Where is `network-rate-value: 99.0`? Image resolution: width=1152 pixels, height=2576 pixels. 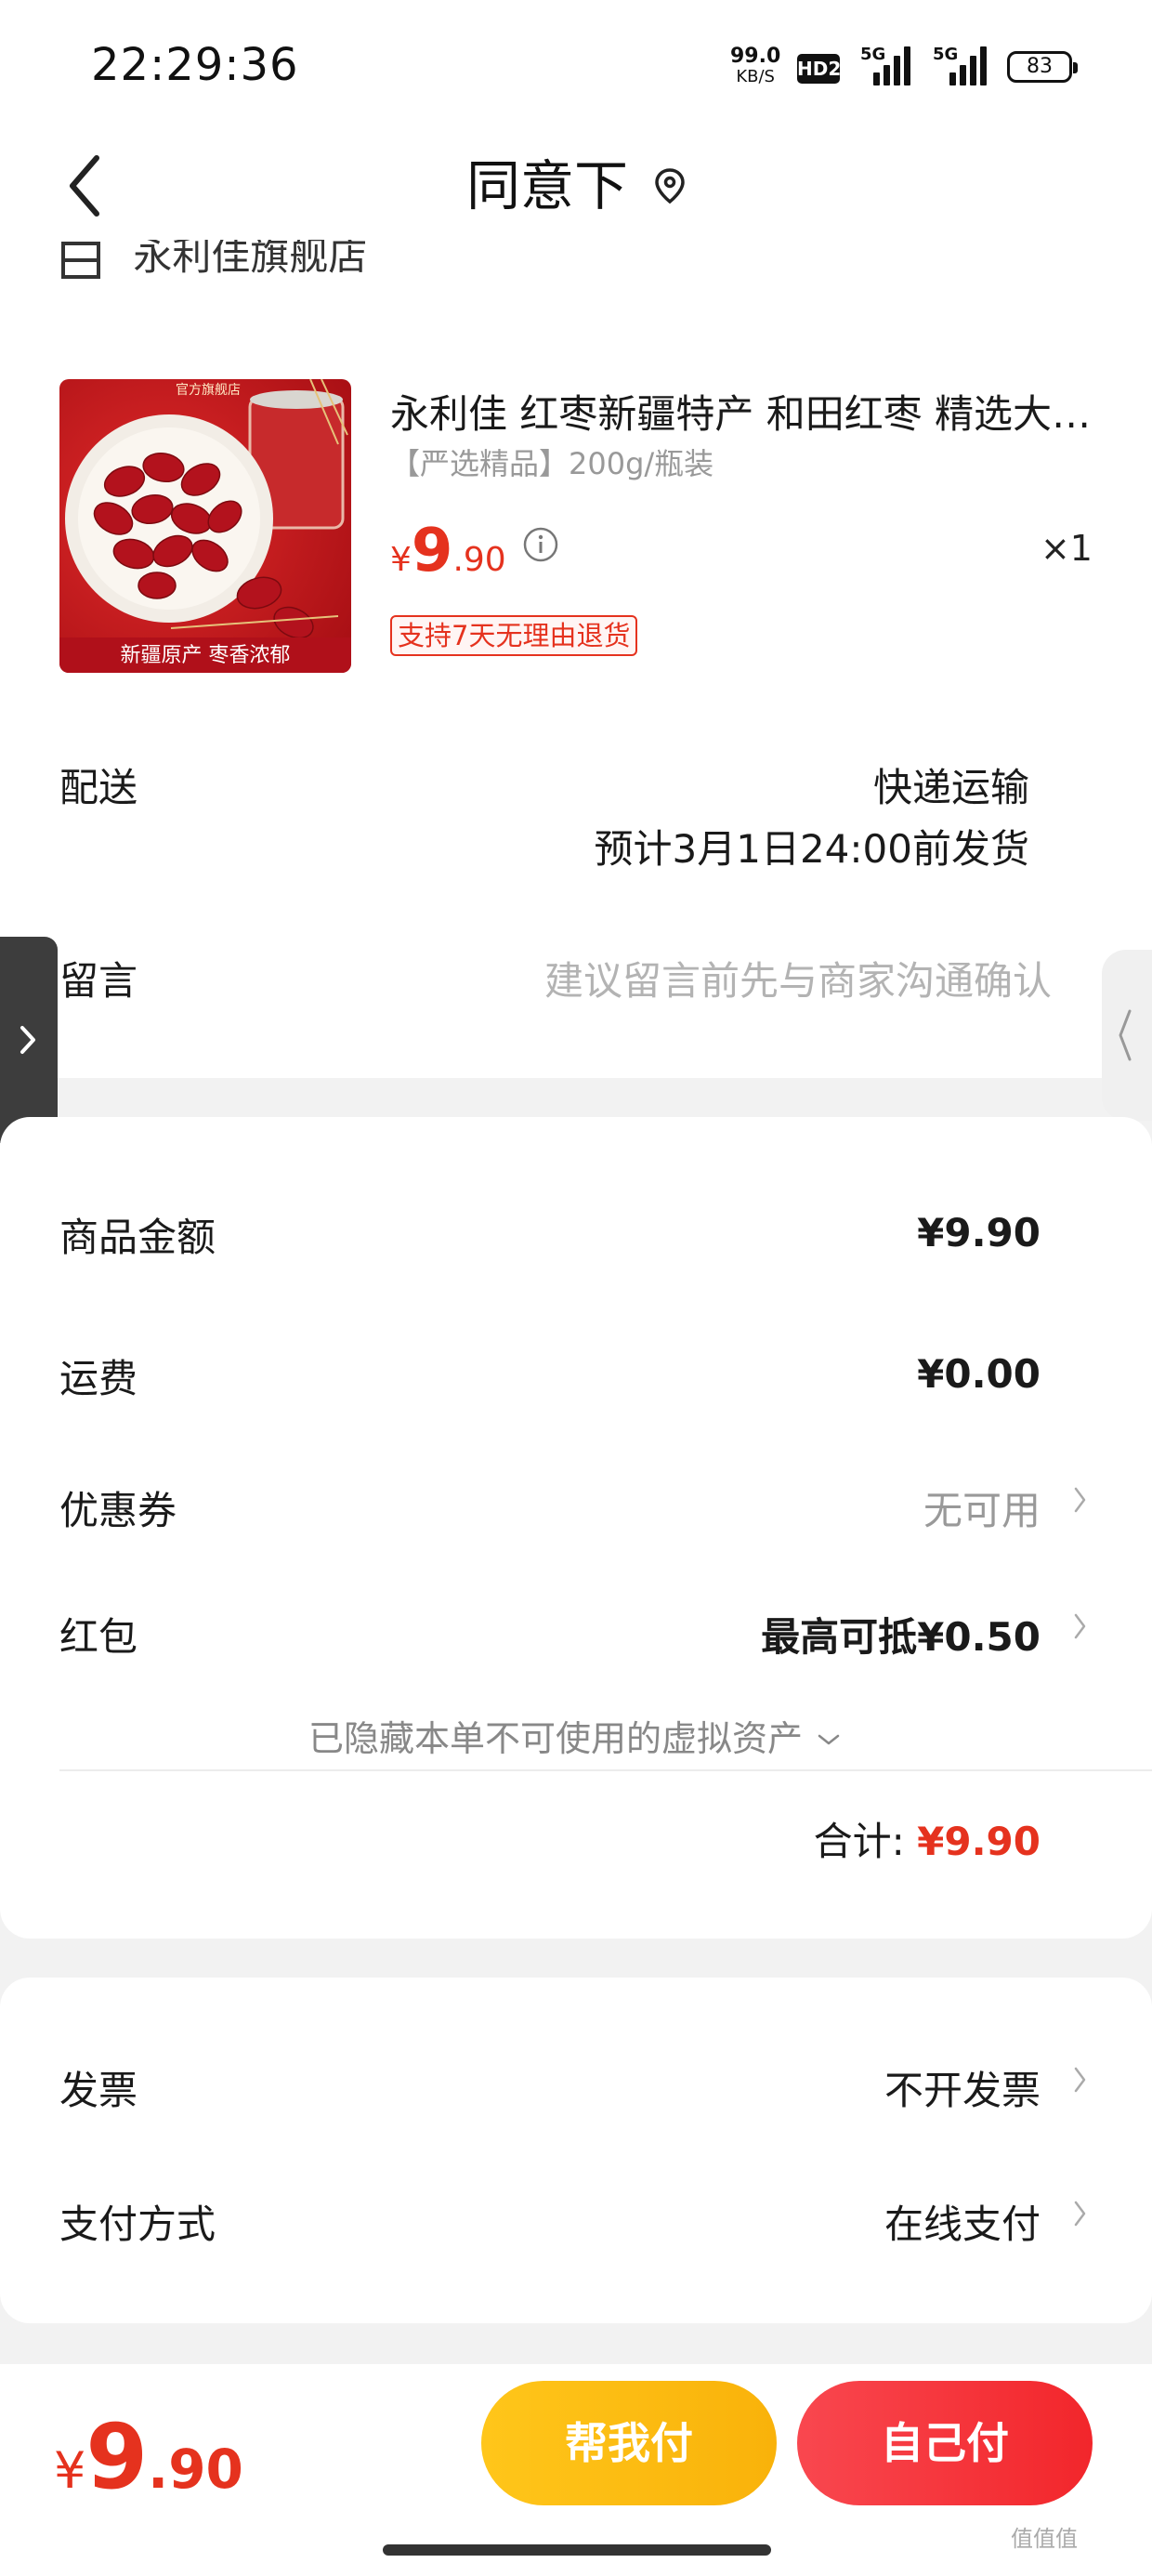 network-rate-value: 99.0 is located at coordinates (755, 56).